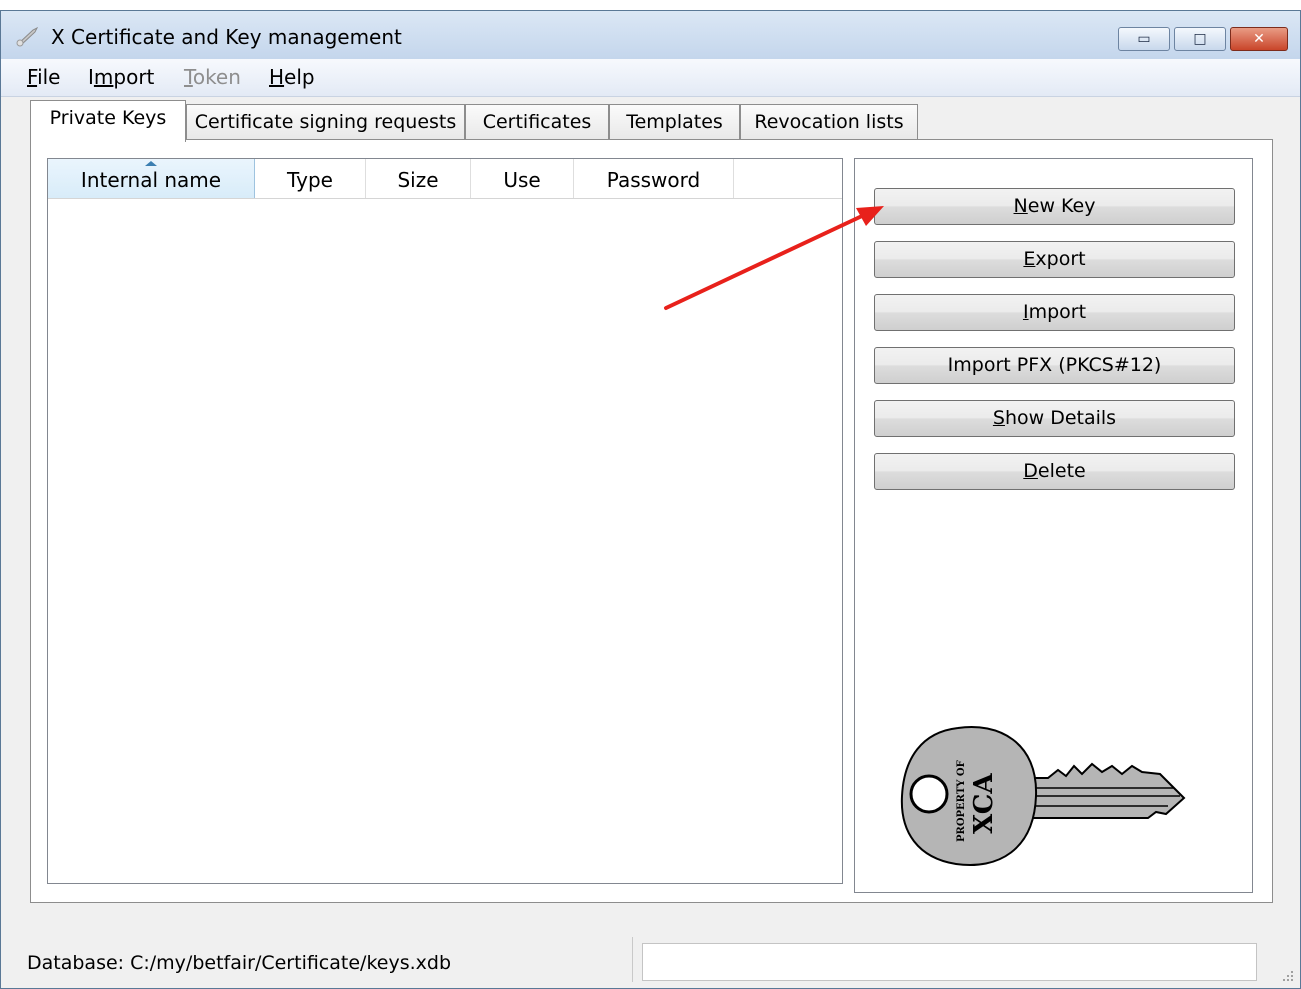 This screenshot has height=989, width=1301. I want to click on import-pfx-button: Import PFX (PKCS#12), so click(1054, 365).